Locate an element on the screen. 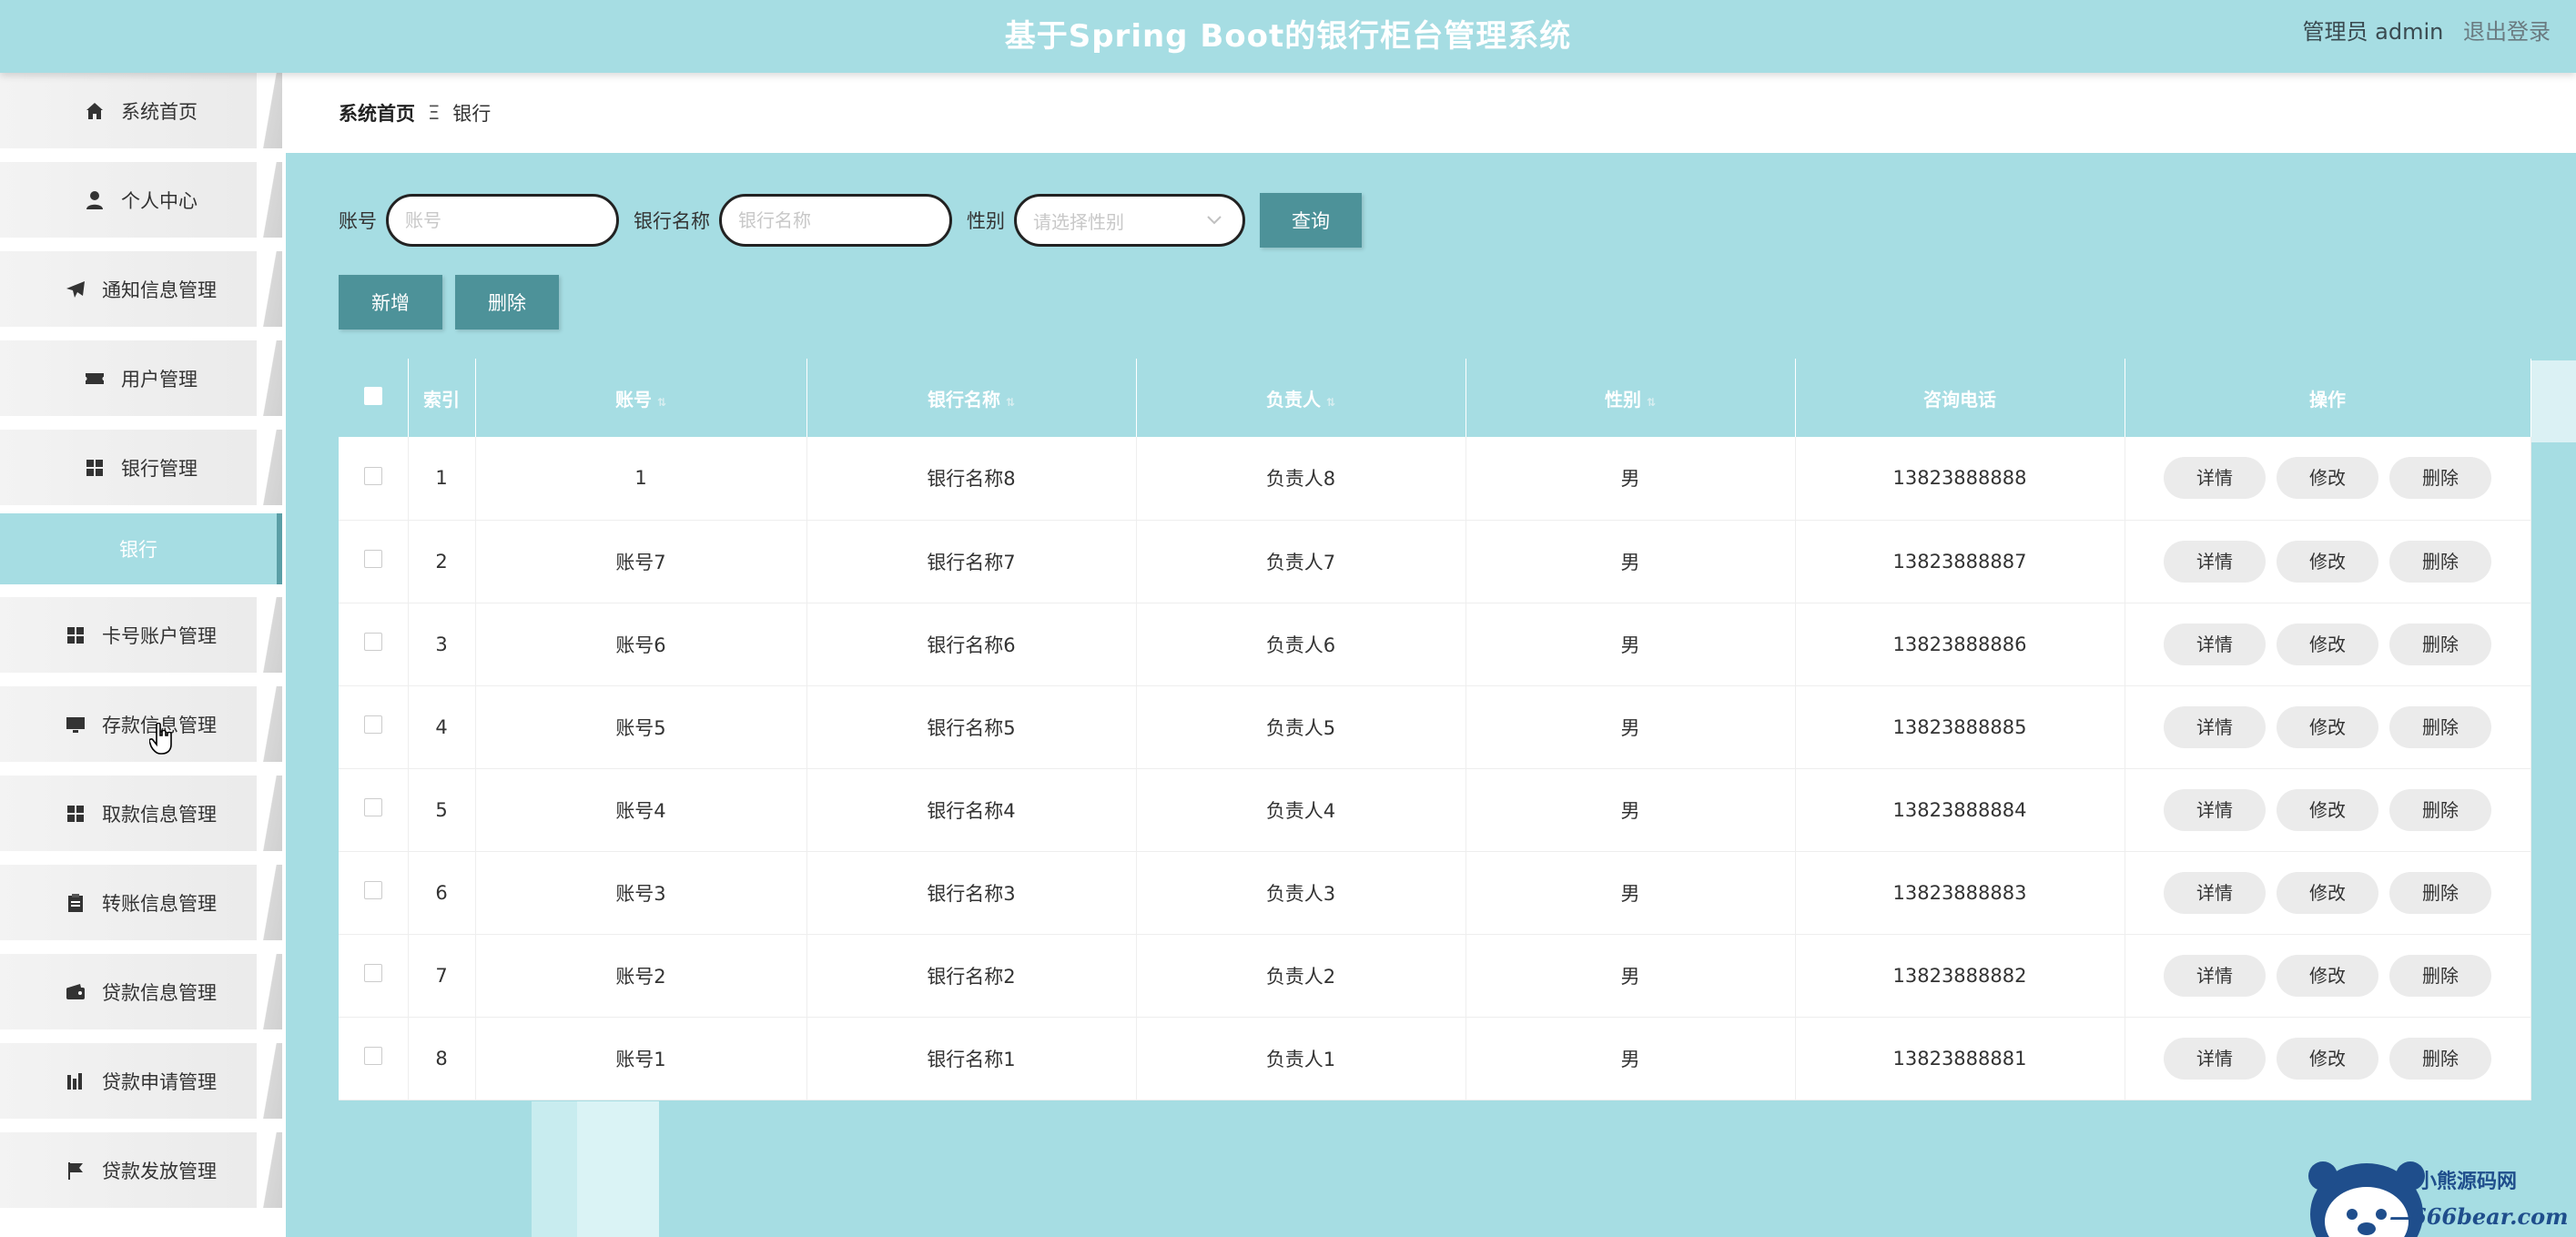 Image resolution: width=2576 pixels, height=1237 pixels. ticket-icon is located at coordinates (95, 379).